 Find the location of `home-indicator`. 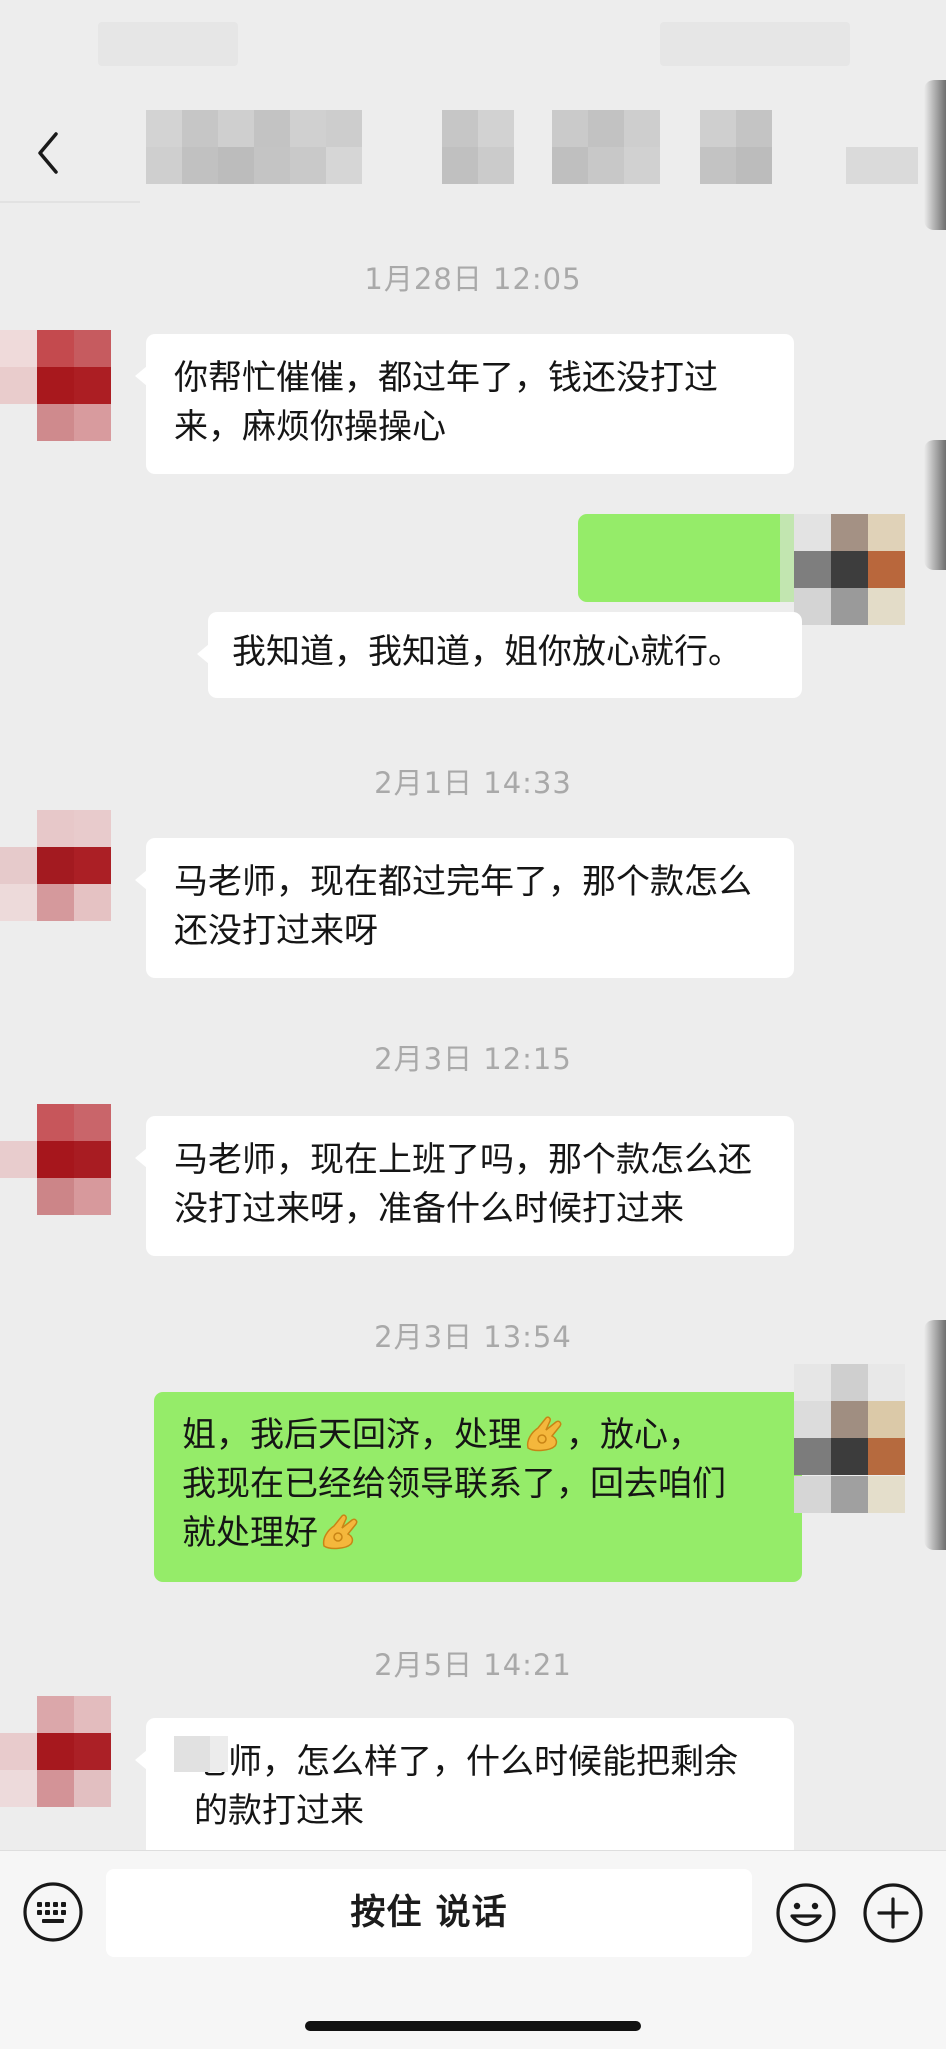

home-indicator is located at coordinates (473, 2026).